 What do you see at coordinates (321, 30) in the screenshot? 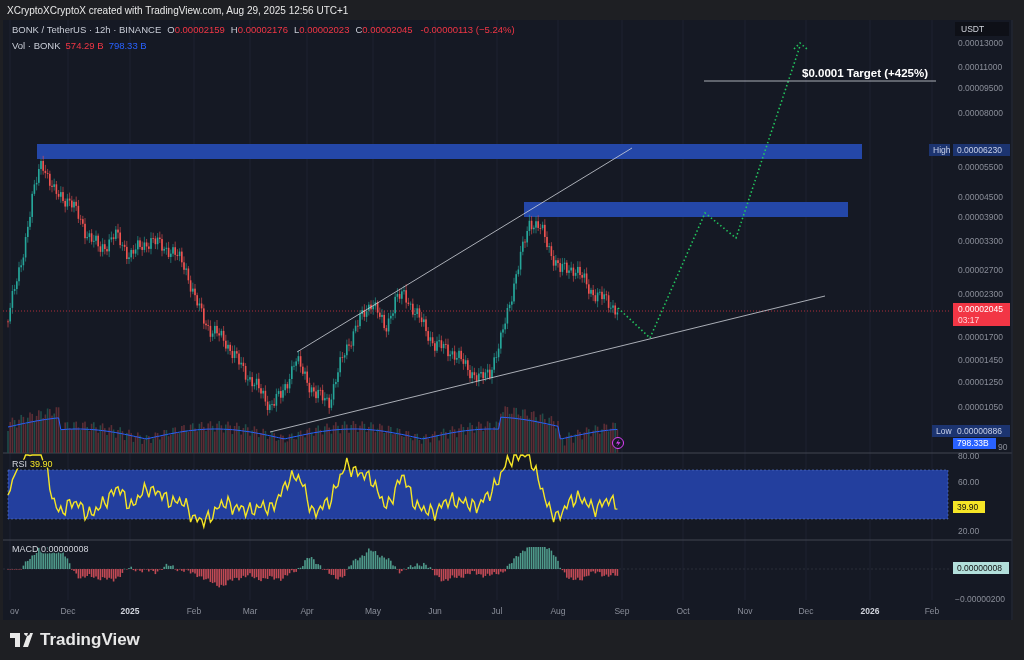
I see `ohlc-reading: L0.00002023` at bounding box center [321, 30].